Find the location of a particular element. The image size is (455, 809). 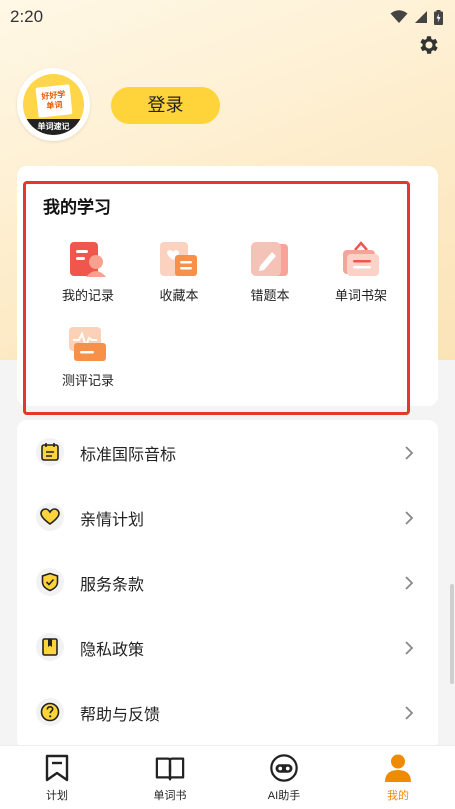

menu-item-label: 帮助与反馈 is located at coordinates (120, 714).